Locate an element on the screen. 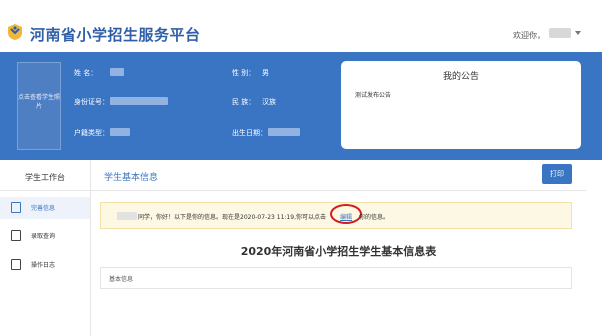  gender-label: 性 别： is located at coordinates (244, 73).